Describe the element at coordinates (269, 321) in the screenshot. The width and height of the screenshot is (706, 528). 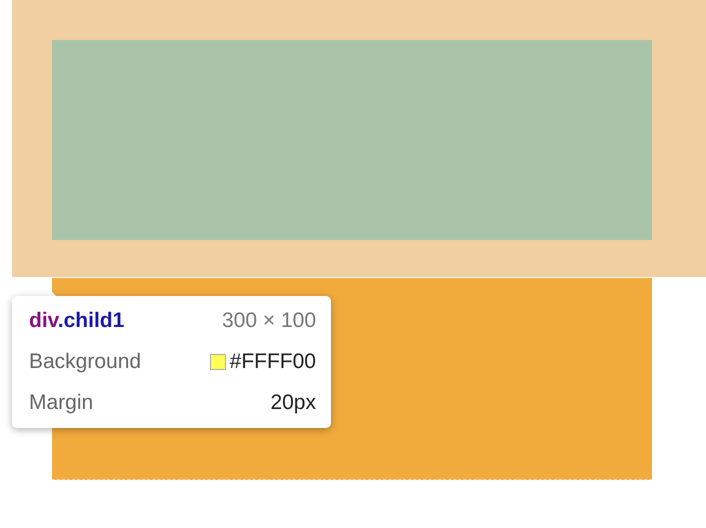
I see `element-size: 300 × 100` at that location.